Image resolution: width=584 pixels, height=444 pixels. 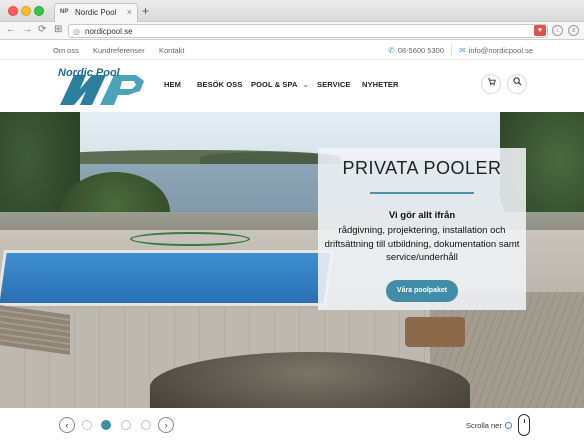 What do you see at coordinates (508, 425) in the screenshot?
I see `scroll-dot-icon` at bounding box center [508, 425].